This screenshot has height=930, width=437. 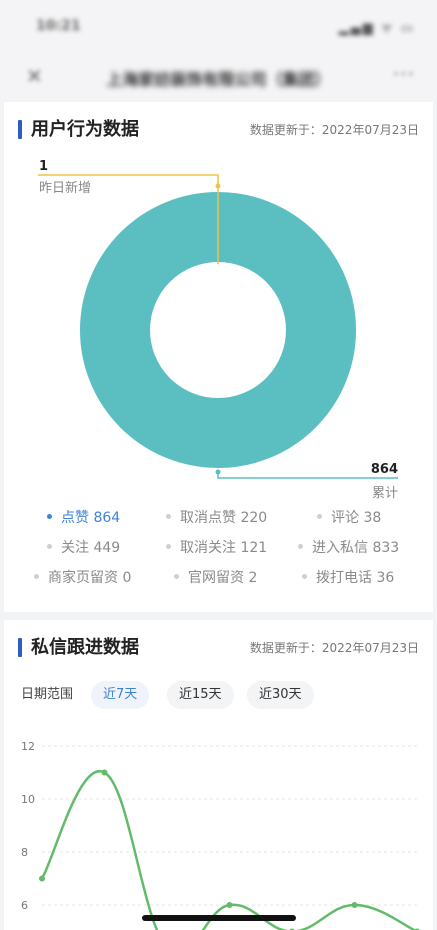 What do you see at coordinates (44, 166) in the screenshot?
I see `new-value: 1` at bounding box center [44, 166].